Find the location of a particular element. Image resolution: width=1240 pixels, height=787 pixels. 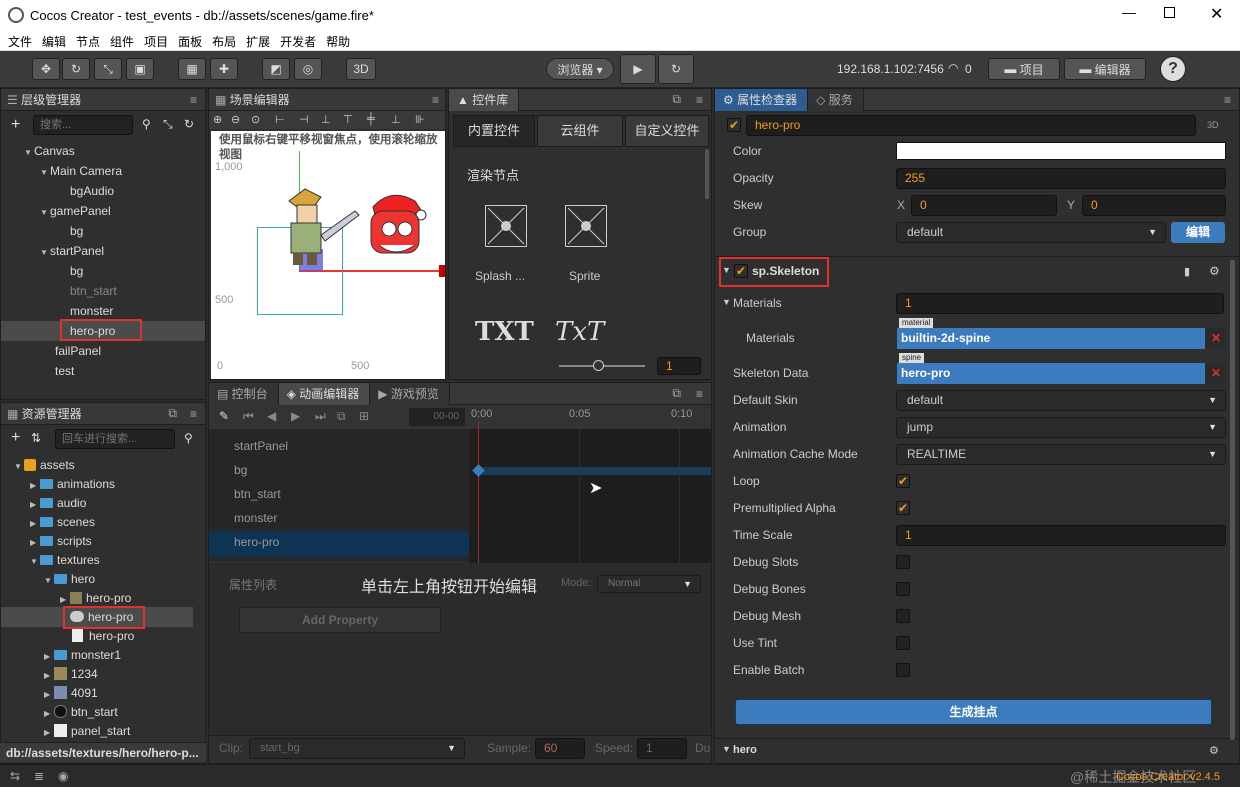

asset-item: hero-pro is located at coordinates (103, 636).